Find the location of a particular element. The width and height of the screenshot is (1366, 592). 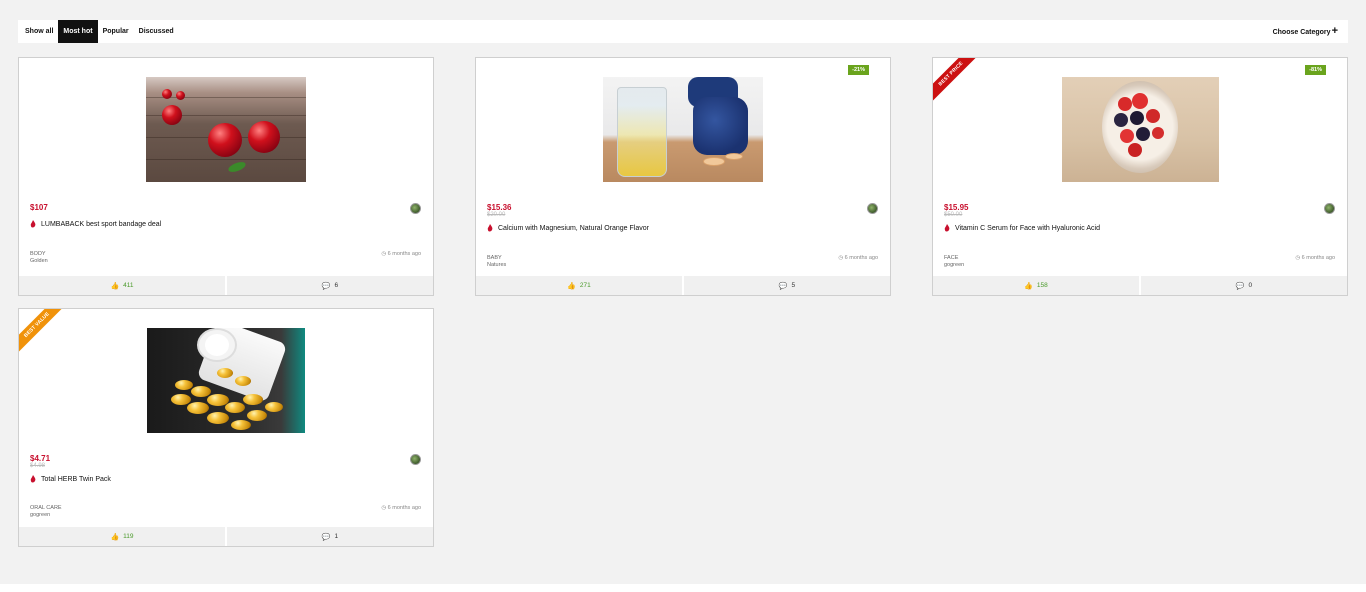

like-button: 👍 411 is located at coordinates (122, 285).